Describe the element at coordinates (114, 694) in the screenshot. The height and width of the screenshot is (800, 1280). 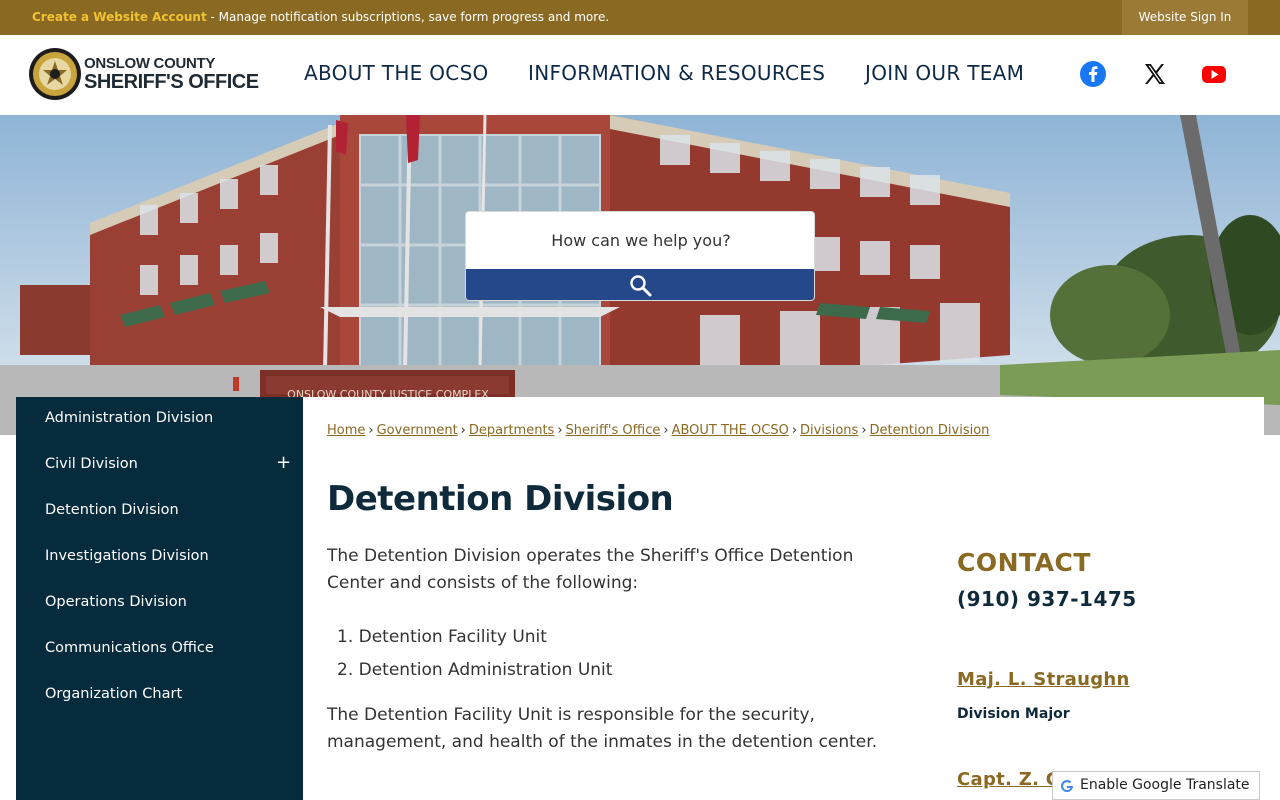
I see `sidebar-item-label: Organization Chart` at that location.